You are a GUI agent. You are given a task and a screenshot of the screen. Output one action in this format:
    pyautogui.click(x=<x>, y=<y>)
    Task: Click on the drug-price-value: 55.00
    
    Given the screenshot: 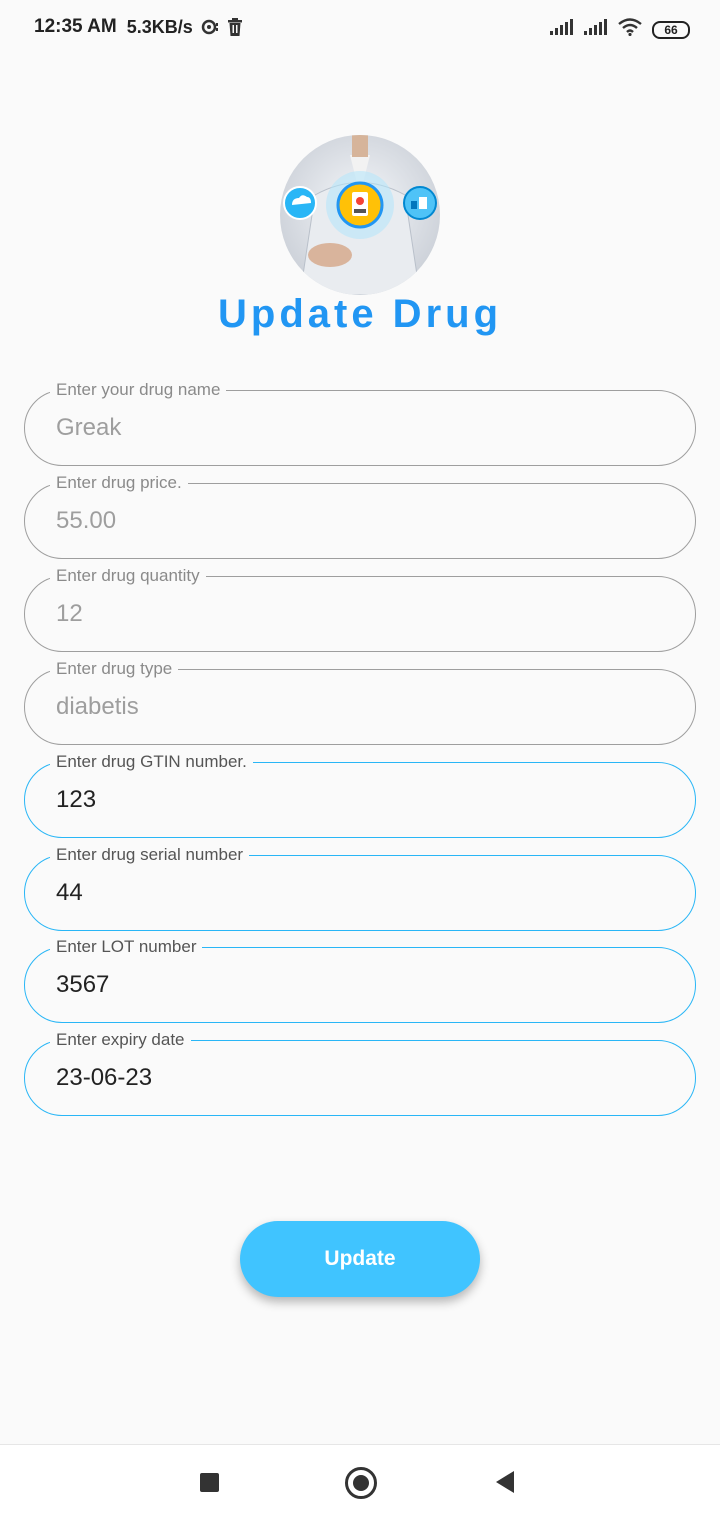 What is the action you would take?
    pyautogui.click(x=86, y=521)
    